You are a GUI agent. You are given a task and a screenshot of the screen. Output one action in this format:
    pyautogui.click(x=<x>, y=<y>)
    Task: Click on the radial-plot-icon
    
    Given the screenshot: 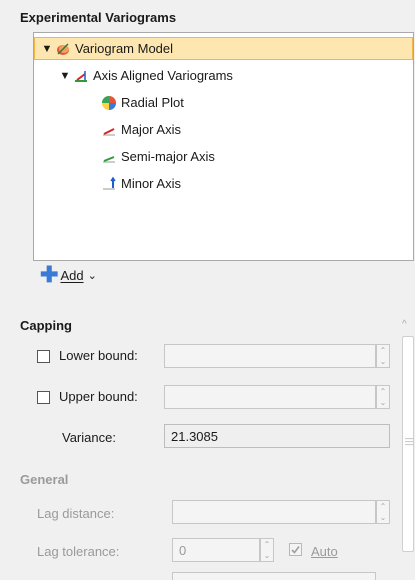 What is the action you would take?
    pyautogui.click(x=109, y=103)
    